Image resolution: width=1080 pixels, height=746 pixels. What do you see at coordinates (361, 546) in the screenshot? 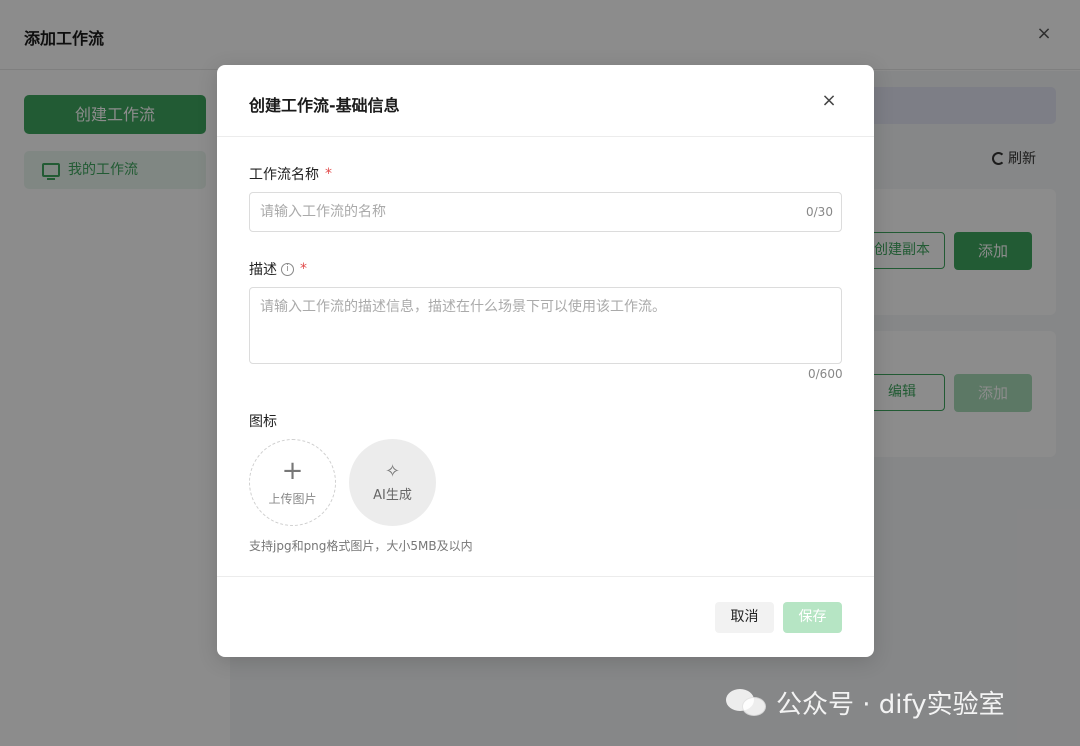
I see `icon-hint: 支持jpg和png格式图片，大小5MB及以内` at bounding box center [361, 546].